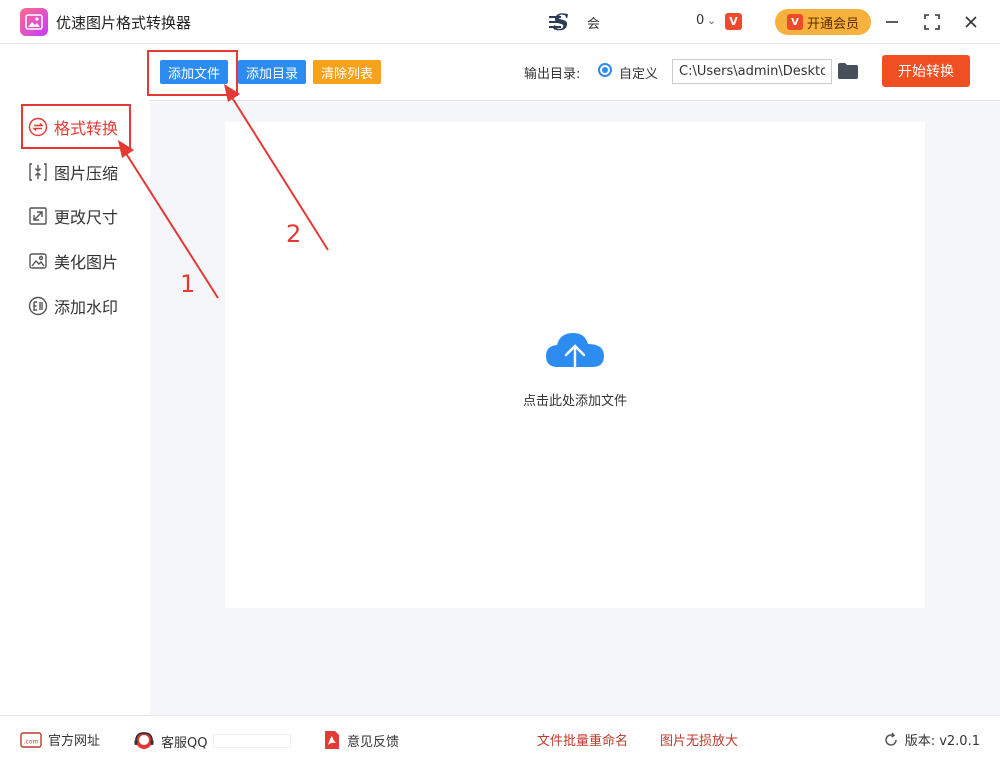 Image resolution: width=1000 pixels, height=760 pixels. Describe the element at coordinates (582, 739) in the screenshot. I see `batch-rename-link: 文件批量重命名` at that location.